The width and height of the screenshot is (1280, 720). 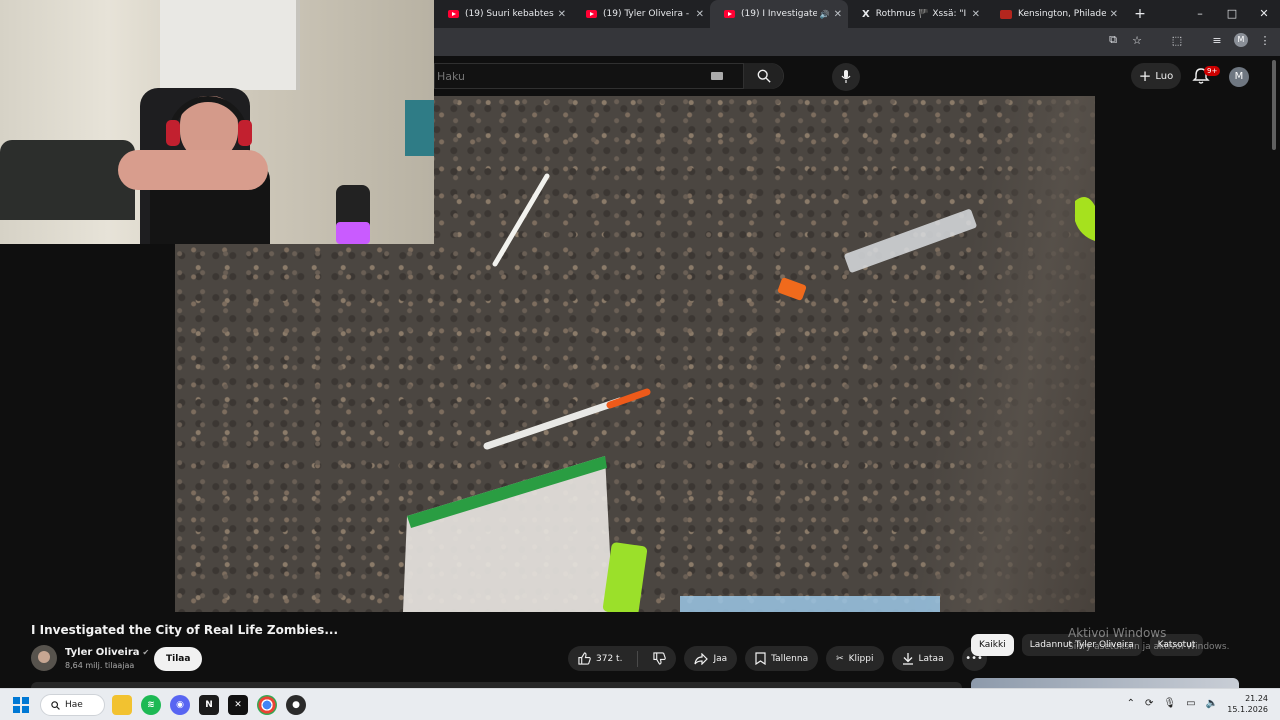 I want to click on download-icon, so click(x=907, y=659).